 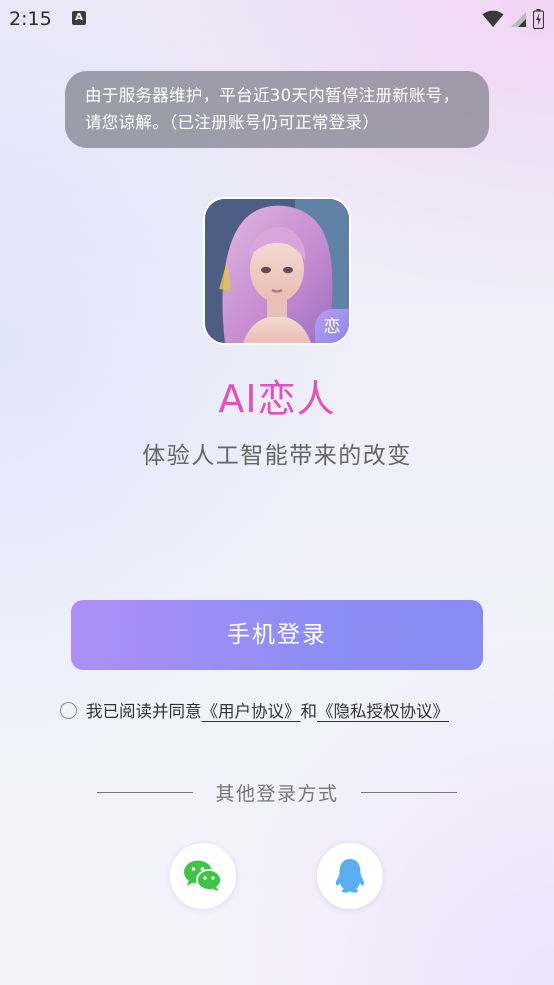 What do you see at coordinates (144, 711) in the screenshot?
I see `agreement-prefix: 我已阅读并同意` at bounding box center [144, 711].